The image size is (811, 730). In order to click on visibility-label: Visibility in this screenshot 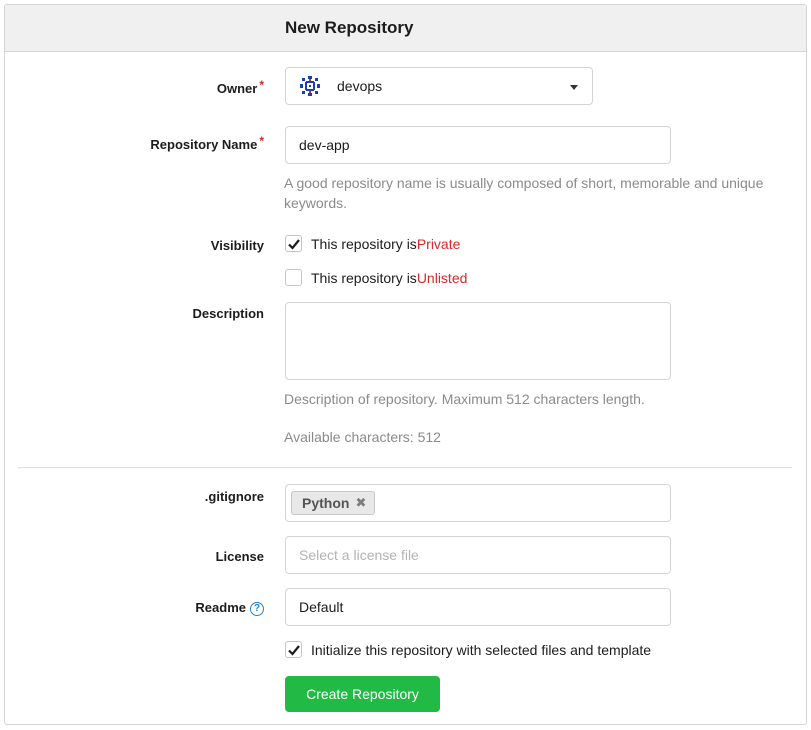, I will do `click(237, 245)`.